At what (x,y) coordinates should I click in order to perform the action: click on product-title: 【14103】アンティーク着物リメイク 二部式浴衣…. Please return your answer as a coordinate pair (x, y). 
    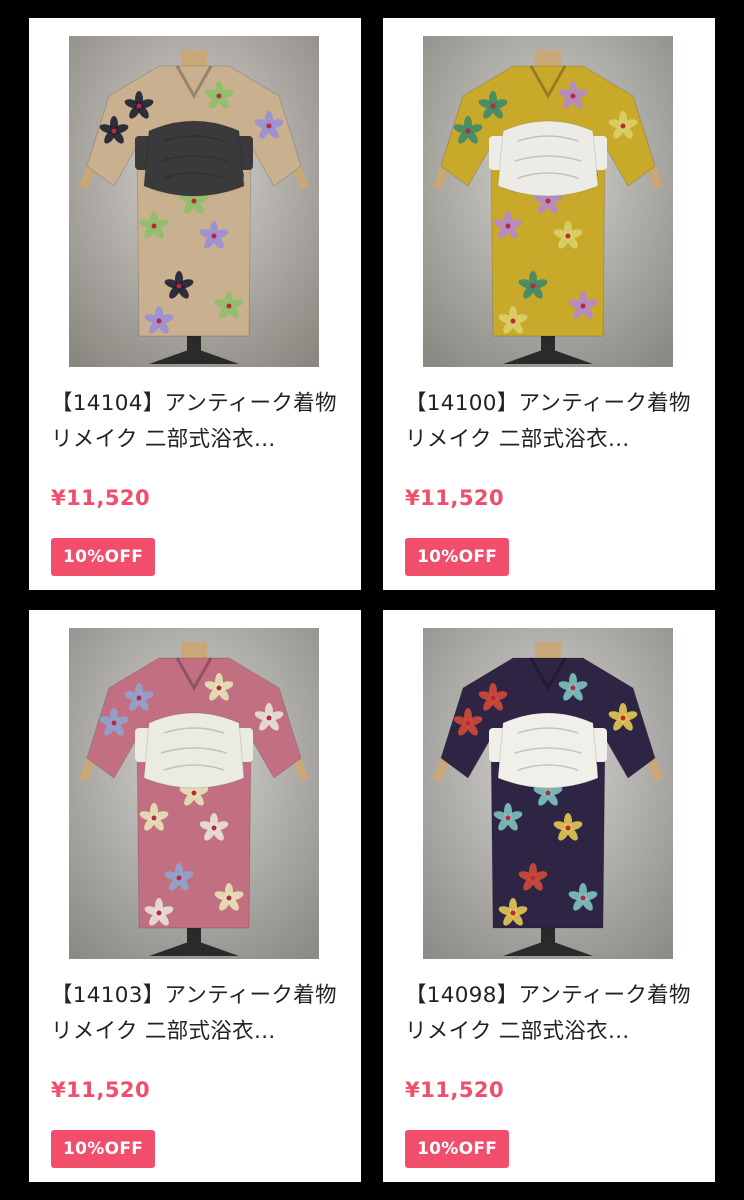
    Looking at the image, I should click on (199, 1014).